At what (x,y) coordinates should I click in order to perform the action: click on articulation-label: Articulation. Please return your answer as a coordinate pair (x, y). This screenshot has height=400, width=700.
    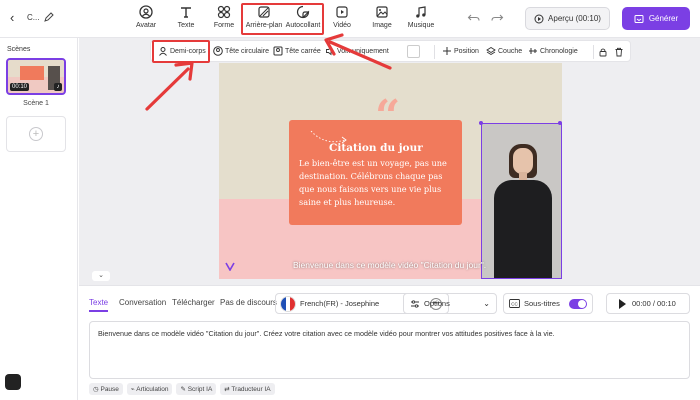
    Looking at the image, I should click on (152, 389).